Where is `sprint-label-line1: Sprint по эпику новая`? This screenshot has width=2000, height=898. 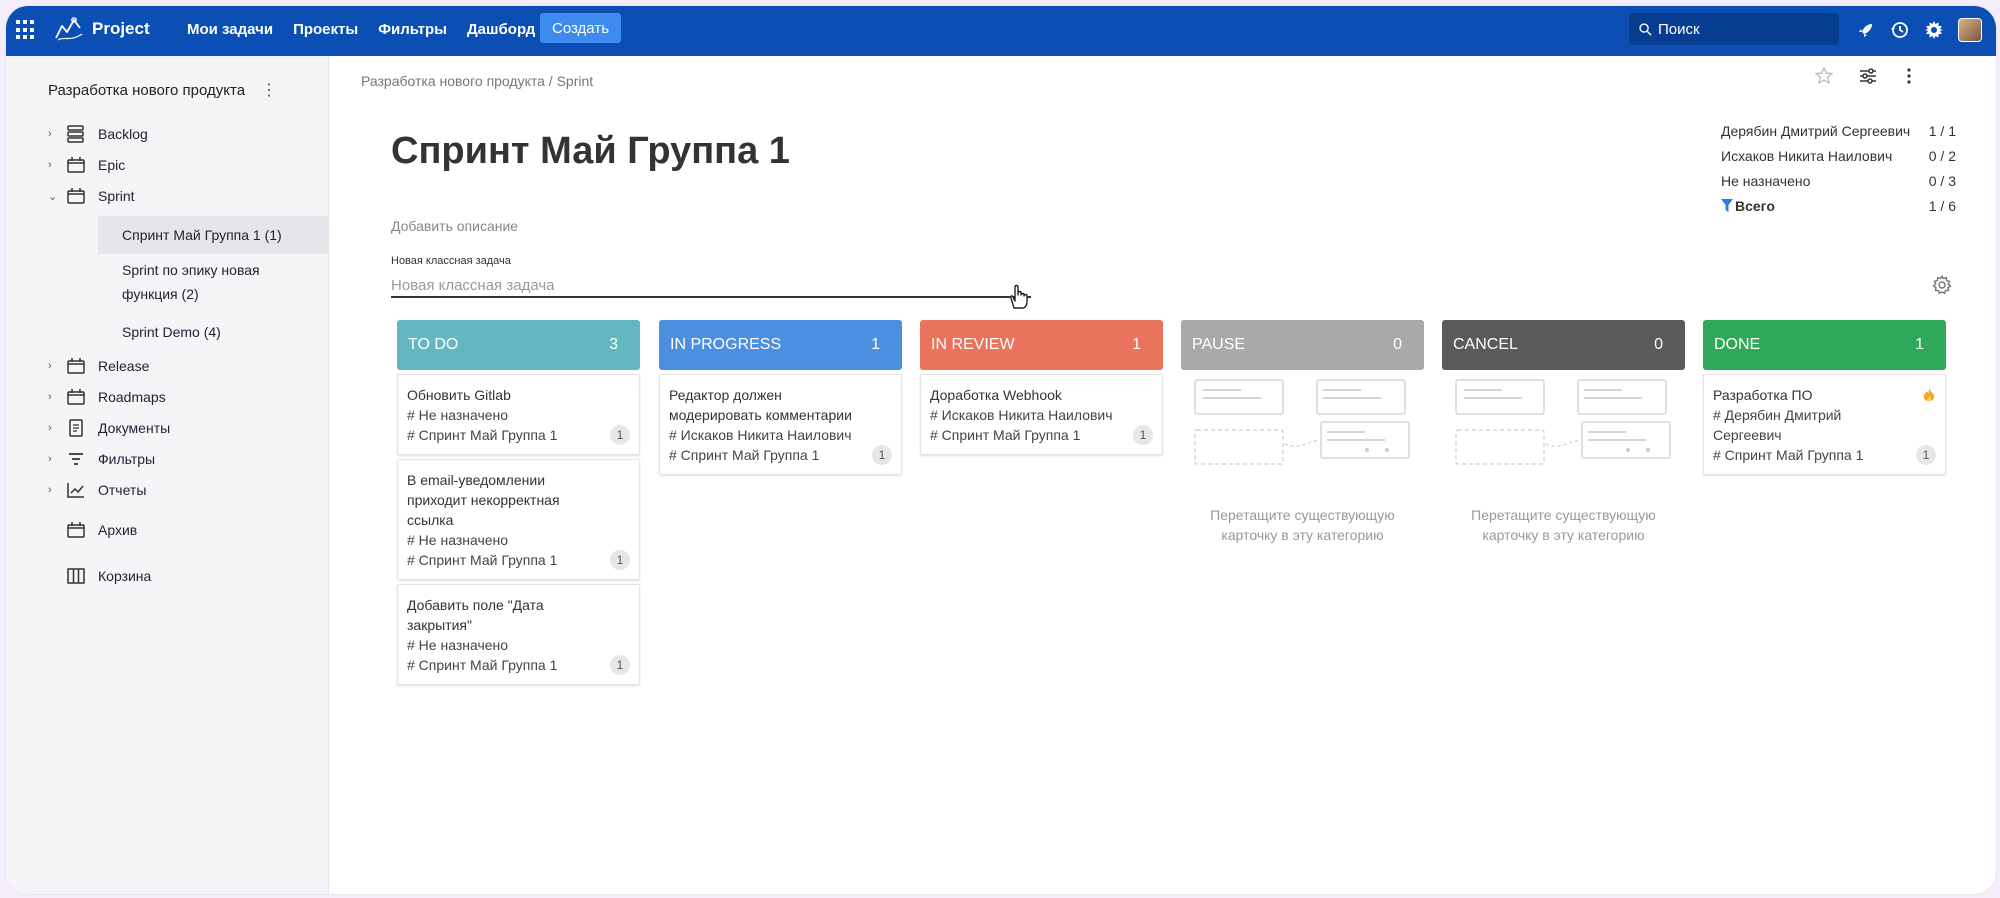 sprint-label-line1: Sprint по эпику новая is located at coordinates (191, 270).